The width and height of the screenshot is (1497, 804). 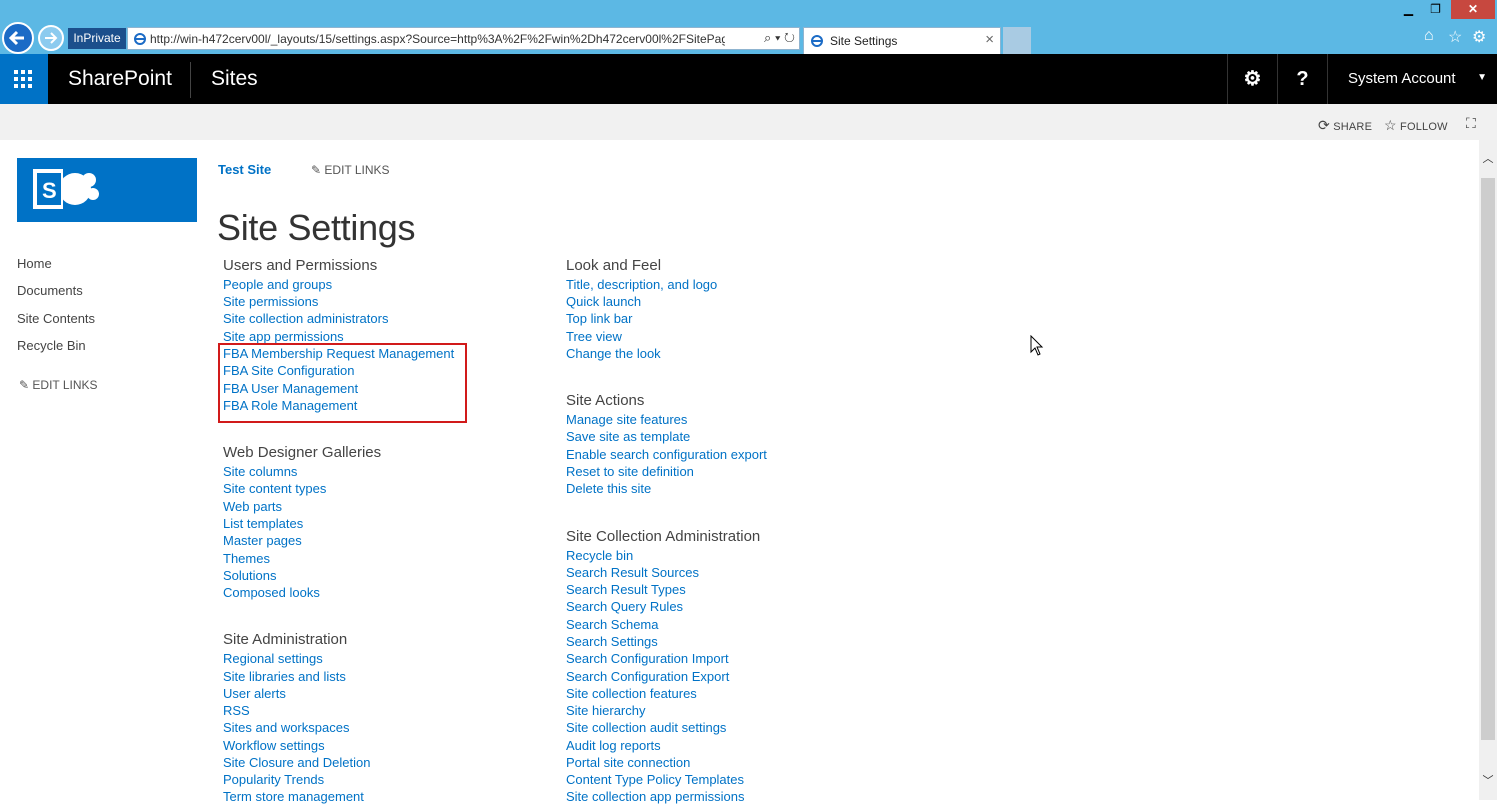 What do you see at coordinates (1345, 125) in the screenshot?
I see `share-button: ⟳ SHARE` at bounding box center [1345, 125].